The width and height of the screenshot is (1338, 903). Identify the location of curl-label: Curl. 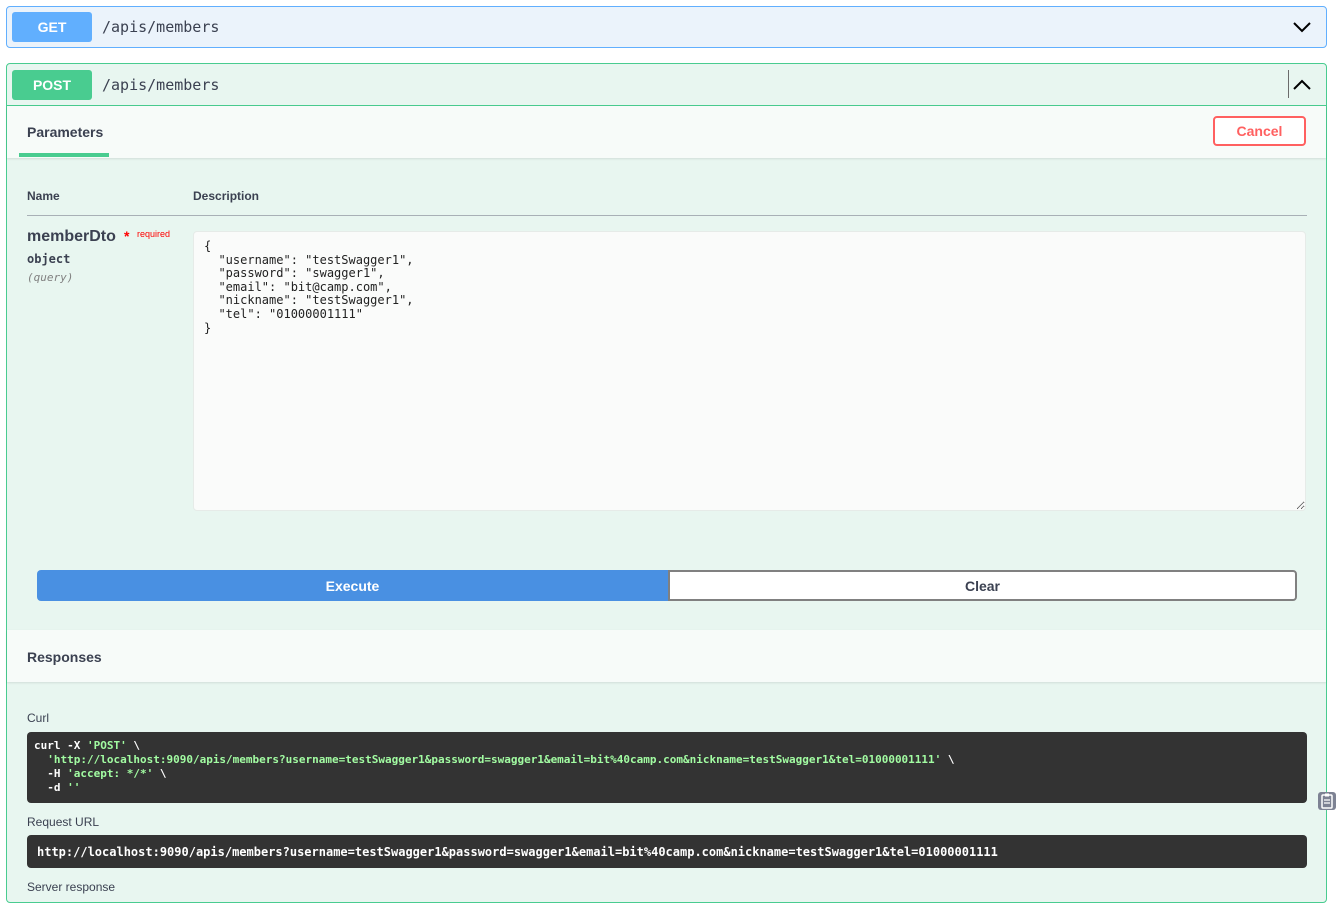
(38, 718).